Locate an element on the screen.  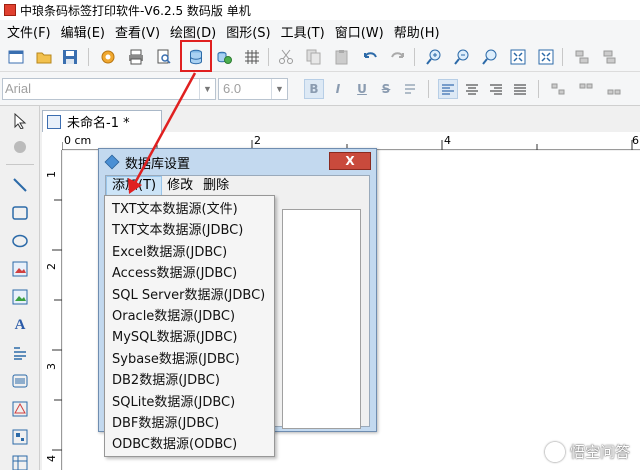
redo-icon is located at coordinates (398, 57).